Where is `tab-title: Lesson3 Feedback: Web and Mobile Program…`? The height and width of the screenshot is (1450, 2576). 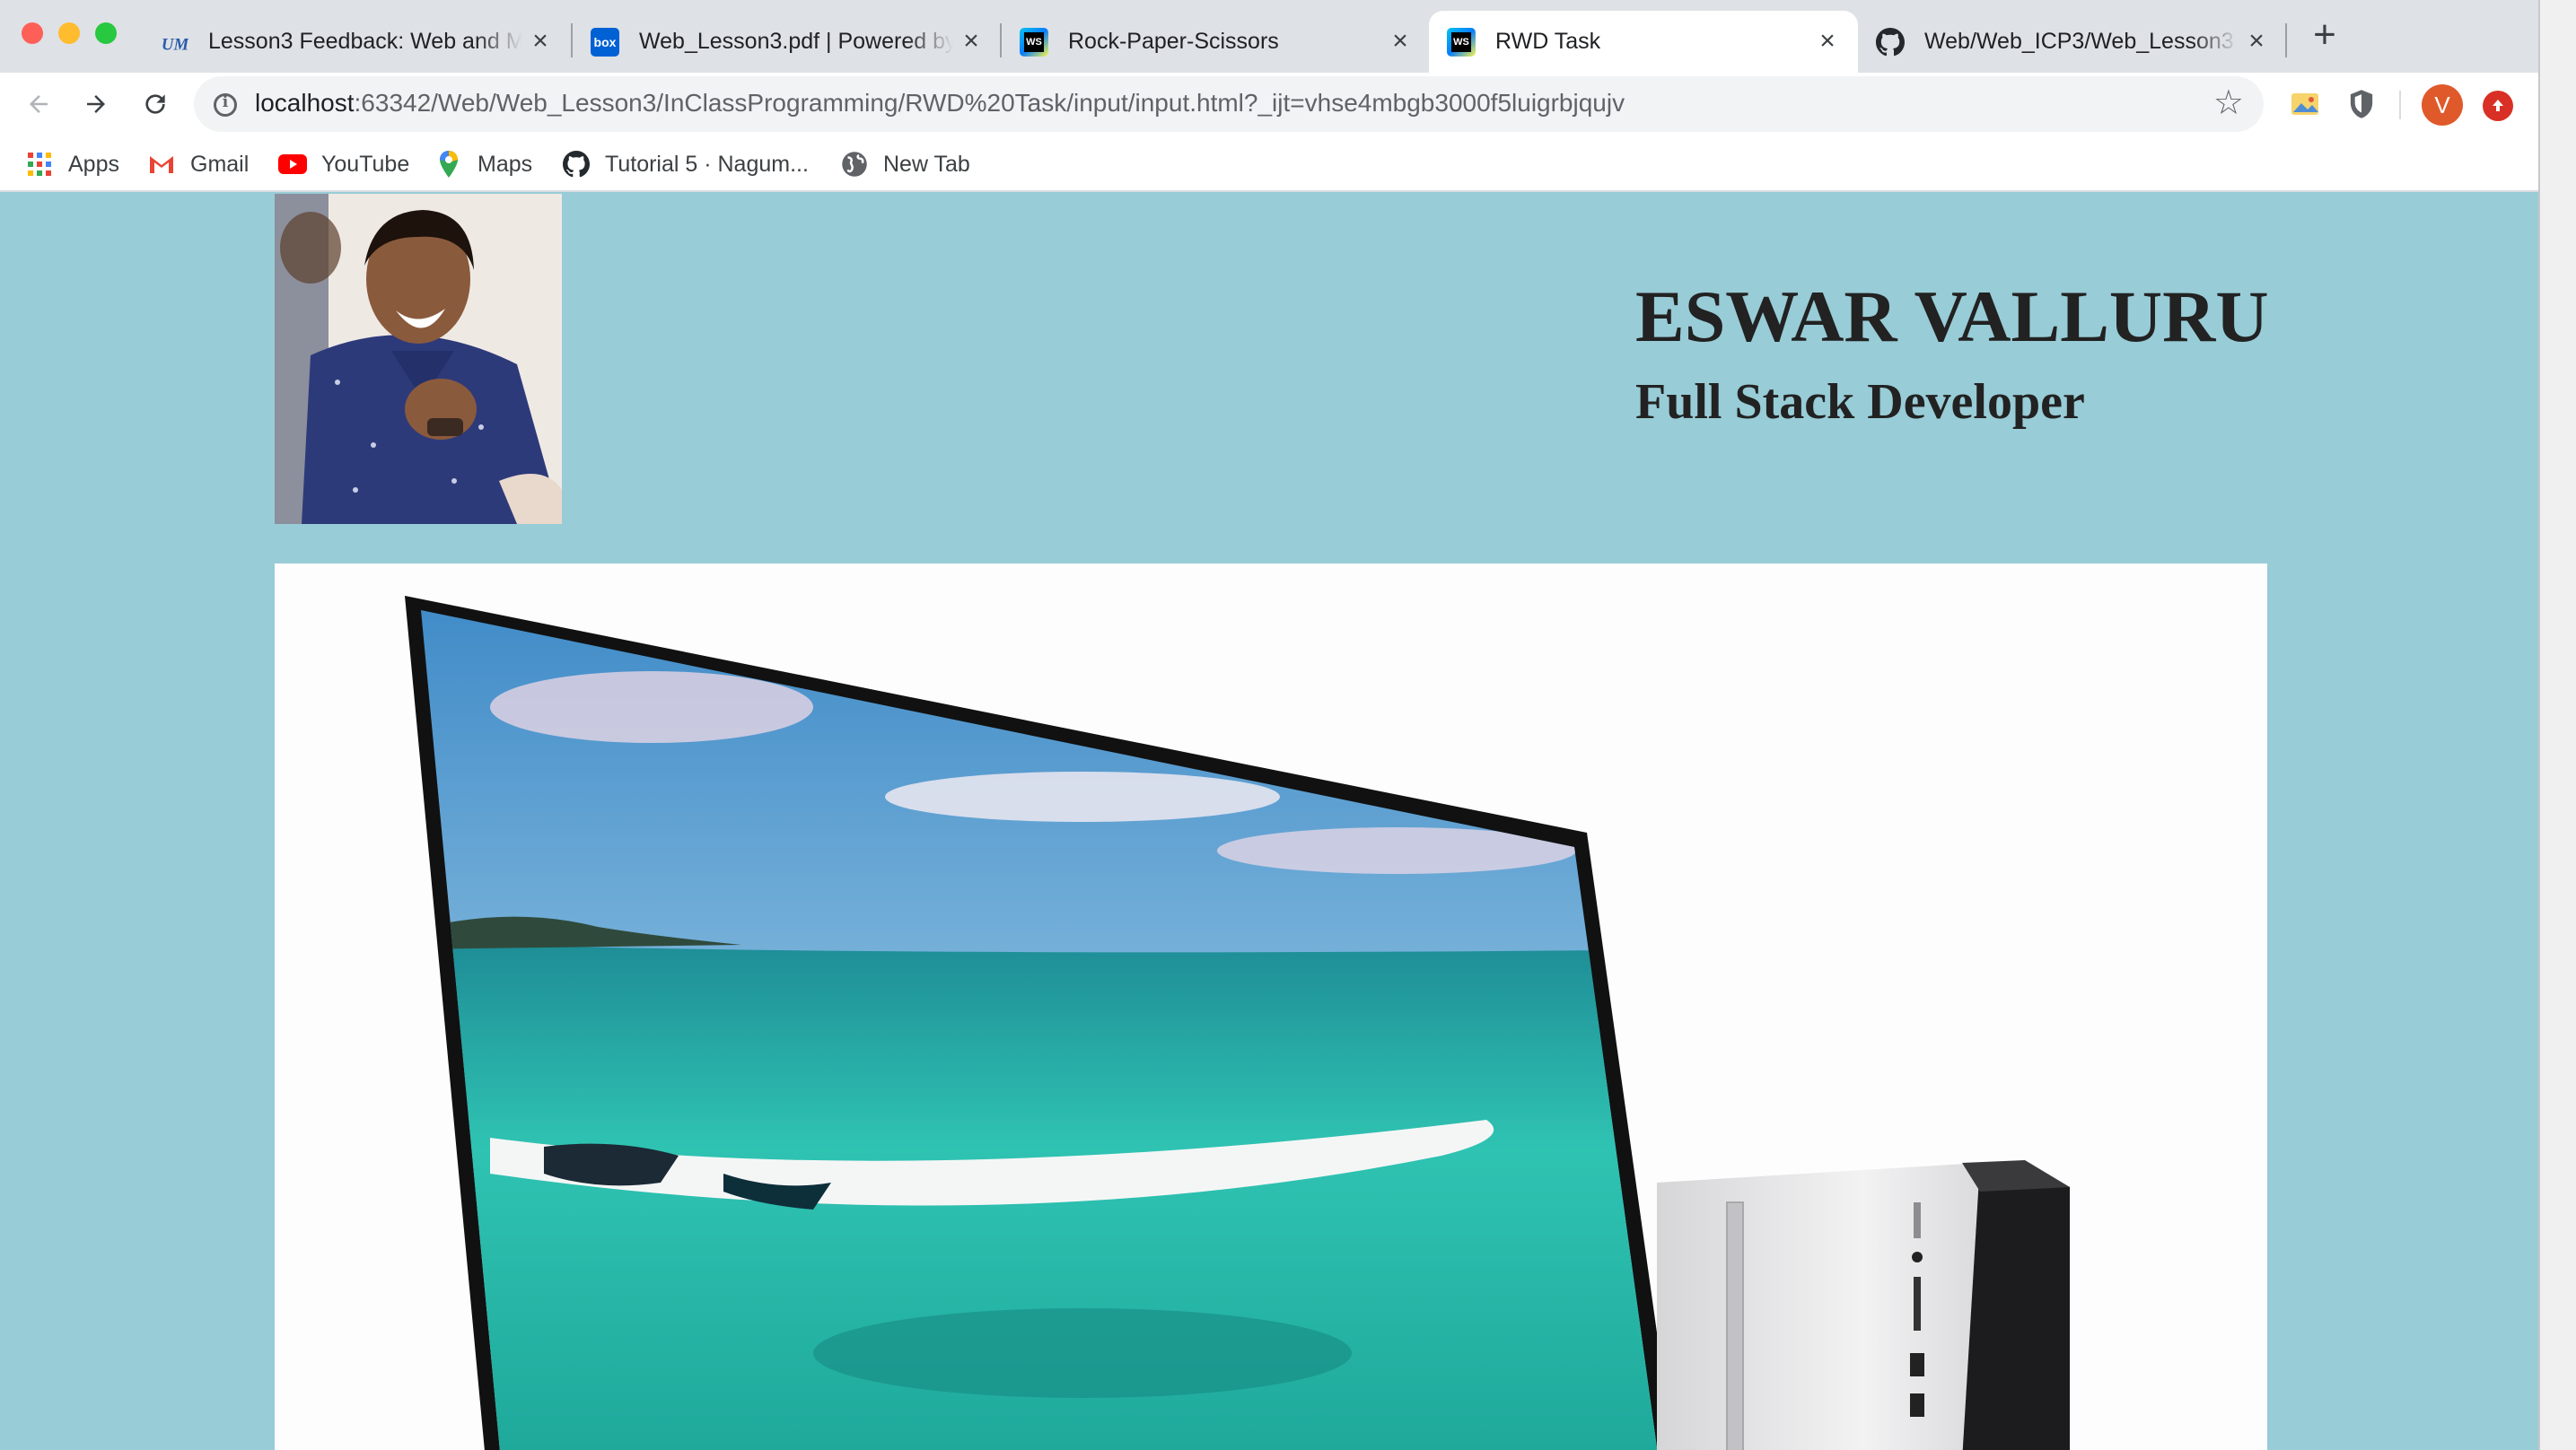
tab-title: Lesson3 Feedback: Web and Mobile Program… is located at coordinates (365, 41).